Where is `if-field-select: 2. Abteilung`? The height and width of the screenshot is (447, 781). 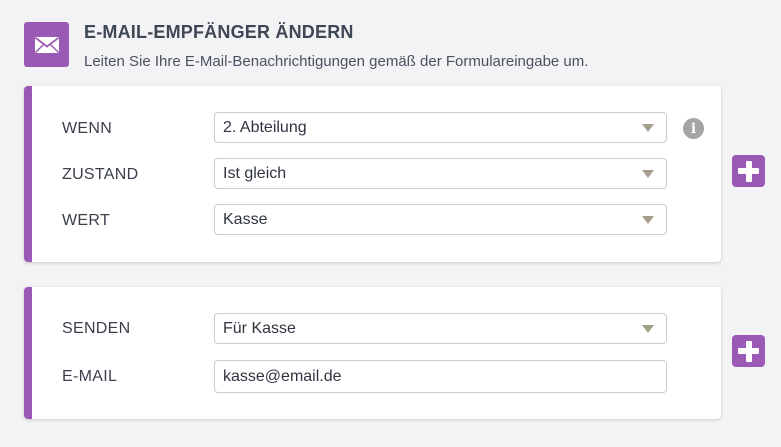 if-field-select: 2. Abteilung is located at coordinates (440, 127).